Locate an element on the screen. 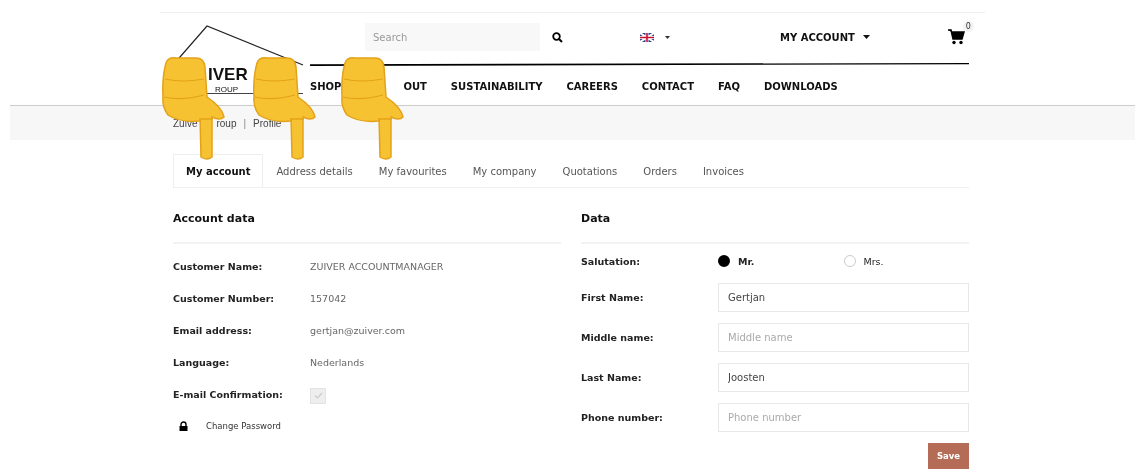 This screenshot has height=476, width=1135. nav-link: CAREERS is located at coordinates (592, 86).